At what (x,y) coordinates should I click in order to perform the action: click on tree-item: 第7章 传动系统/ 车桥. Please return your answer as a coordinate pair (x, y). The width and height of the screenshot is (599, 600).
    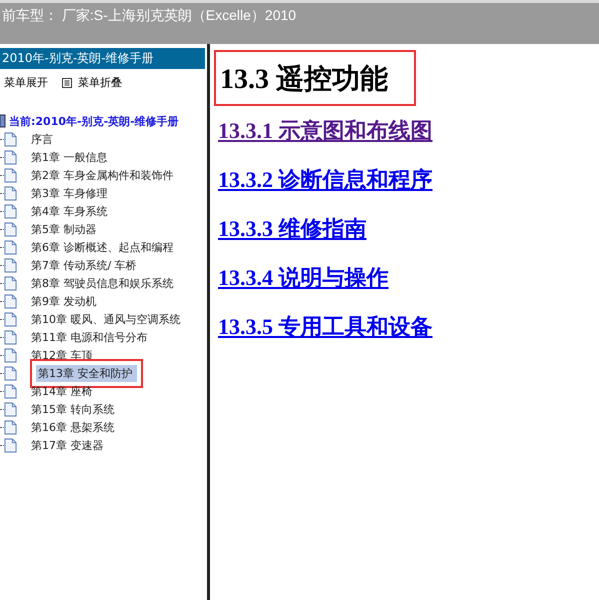
    Looking at the image, I should click on (84, 265).